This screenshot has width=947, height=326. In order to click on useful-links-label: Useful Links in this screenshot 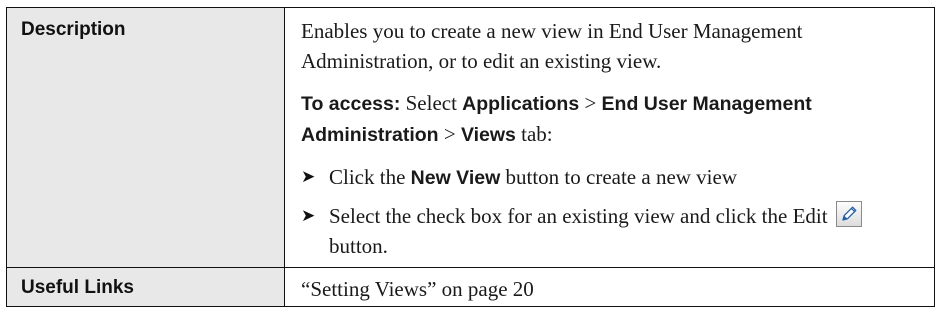, I will do `click(145, 287)`.